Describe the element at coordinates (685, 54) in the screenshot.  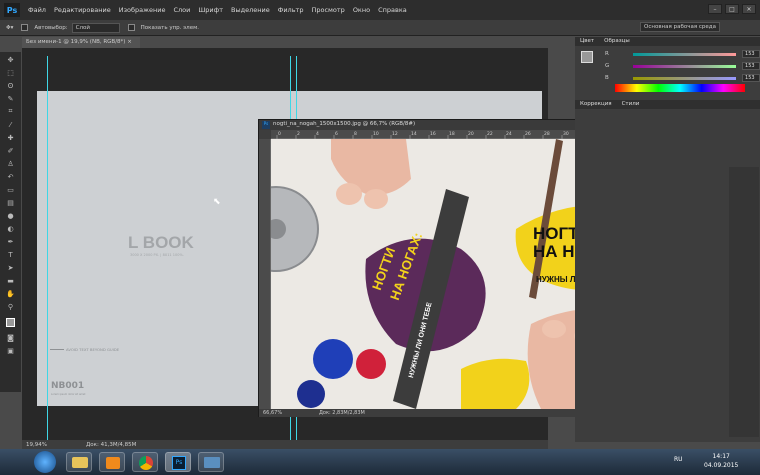
I see `red-slider` at that location.